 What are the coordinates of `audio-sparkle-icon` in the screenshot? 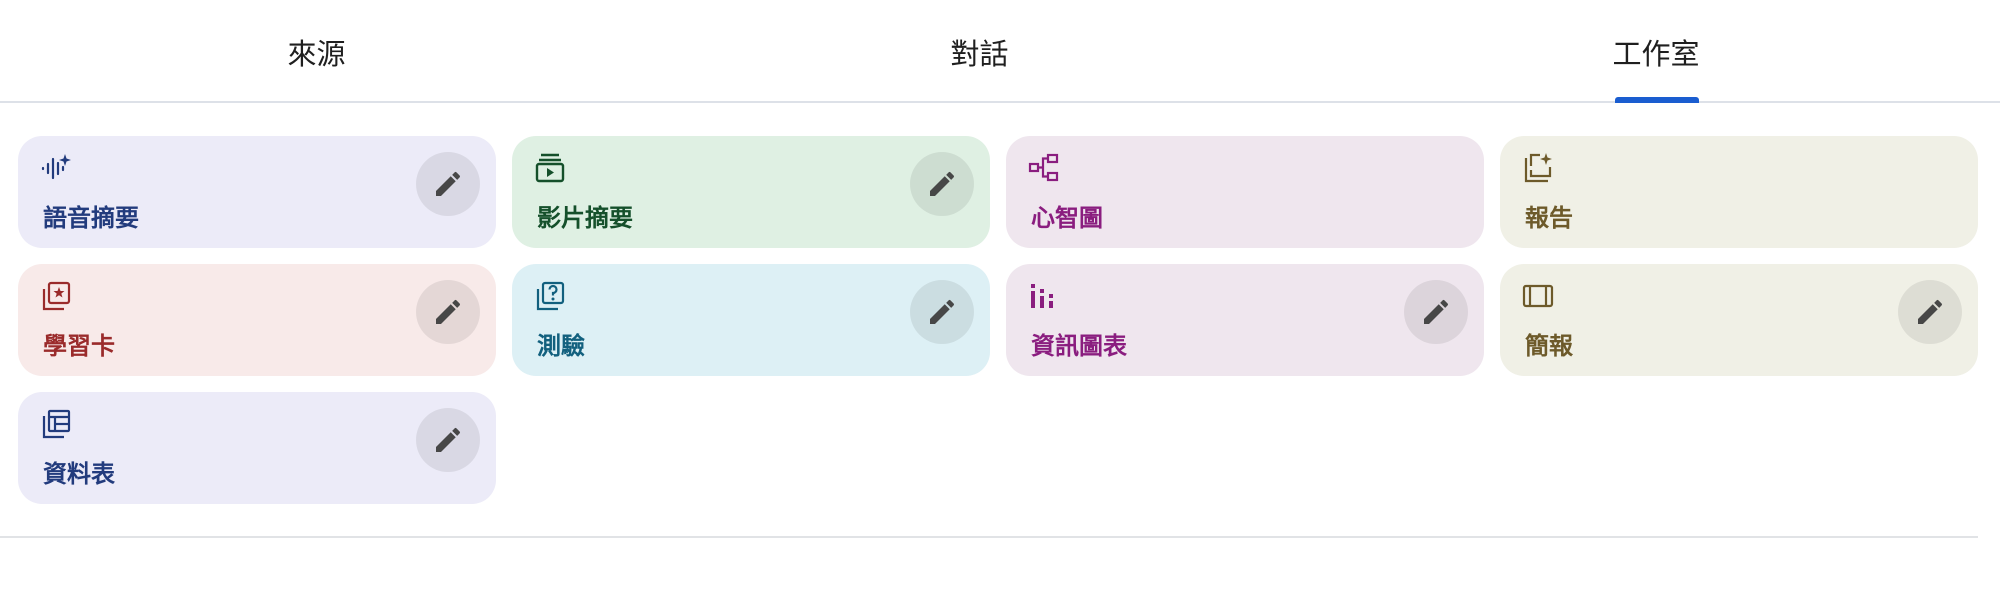 It's located at (56, 167).